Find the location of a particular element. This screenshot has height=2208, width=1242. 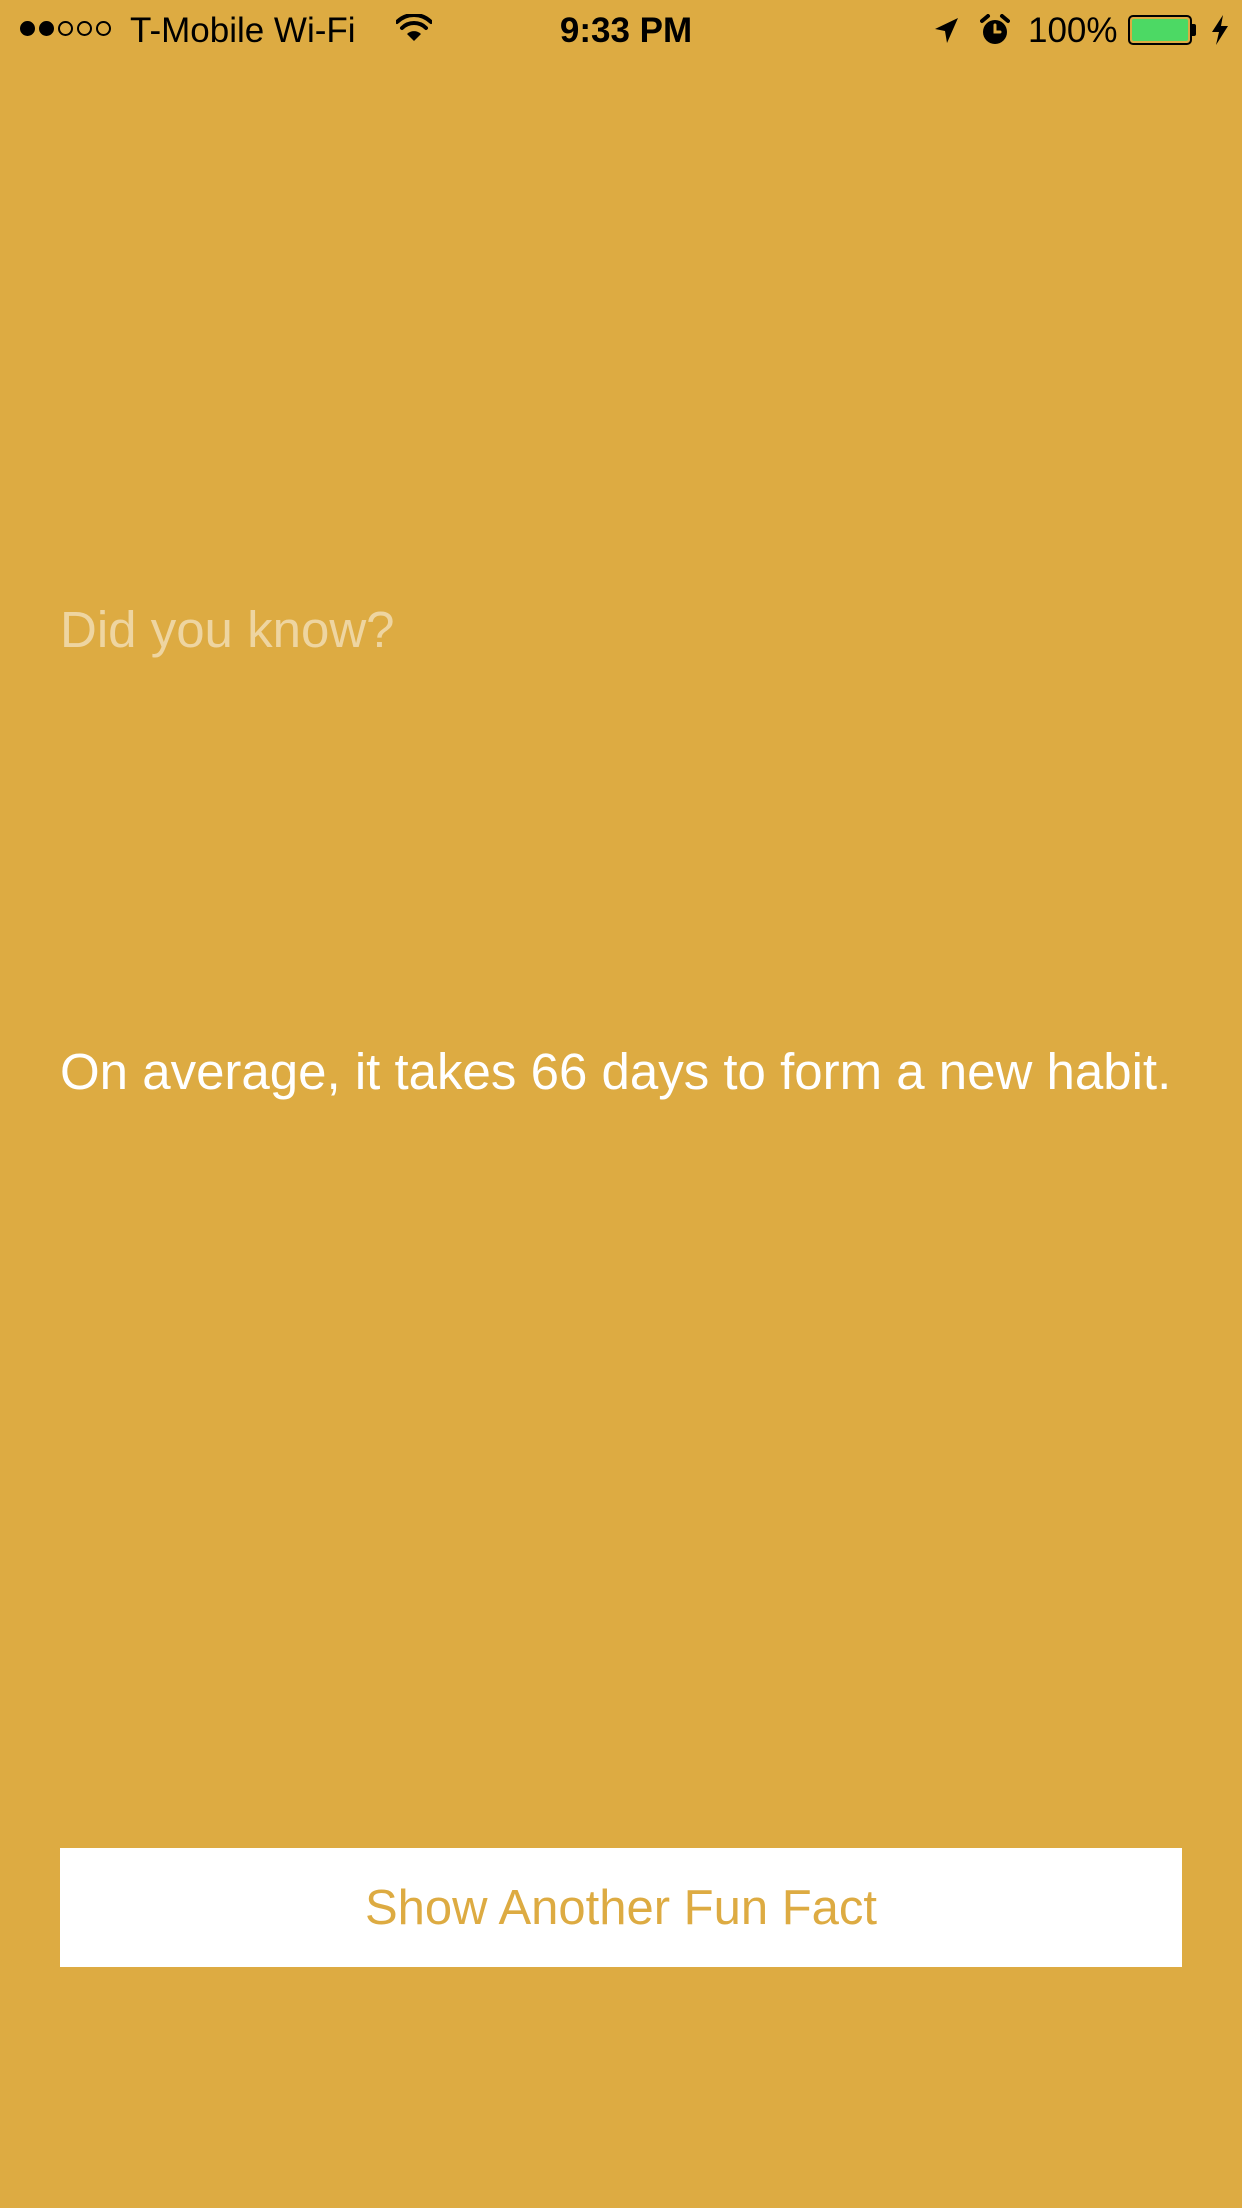

battery-fill is located at coordinates (1160, 30).